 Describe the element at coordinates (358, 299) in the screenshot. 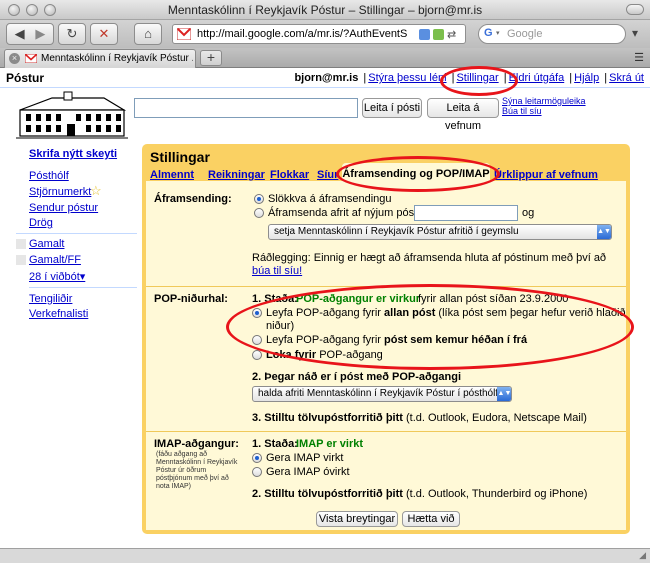

I see `pop-status: POP-aðgangur er virkur` at that location.